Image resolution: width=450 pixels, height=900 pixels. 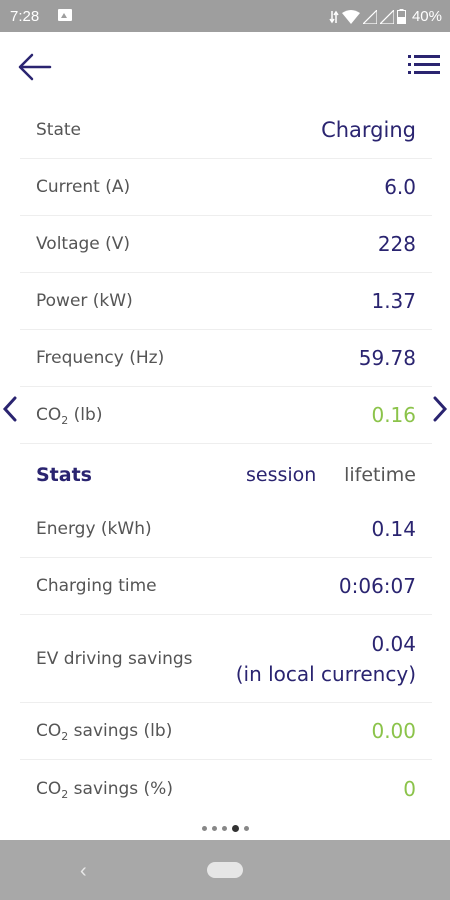 I want to click on detail-value: 228, so click(x=396, y=244).